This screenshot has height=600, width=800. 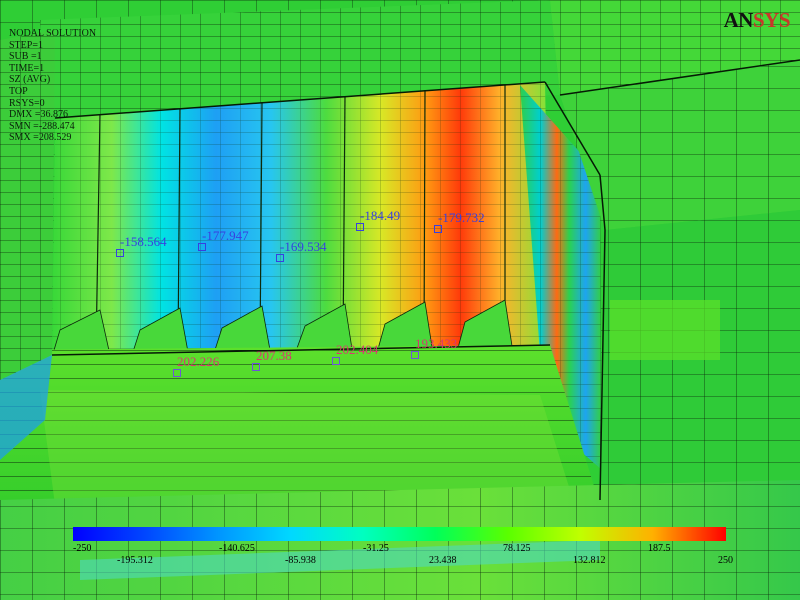 What do you see at coordinates (659, 548) in the screenshot?
I see `legend-label: 187.5` at bounding box center [659, 548].